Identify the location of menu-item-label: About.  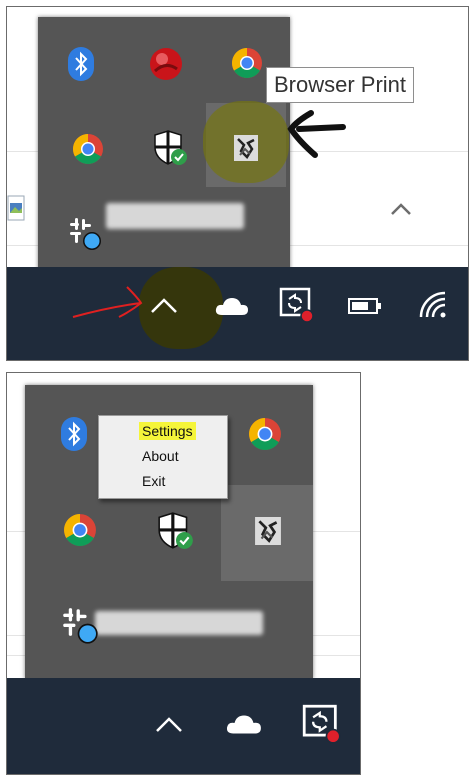
(160, 456).